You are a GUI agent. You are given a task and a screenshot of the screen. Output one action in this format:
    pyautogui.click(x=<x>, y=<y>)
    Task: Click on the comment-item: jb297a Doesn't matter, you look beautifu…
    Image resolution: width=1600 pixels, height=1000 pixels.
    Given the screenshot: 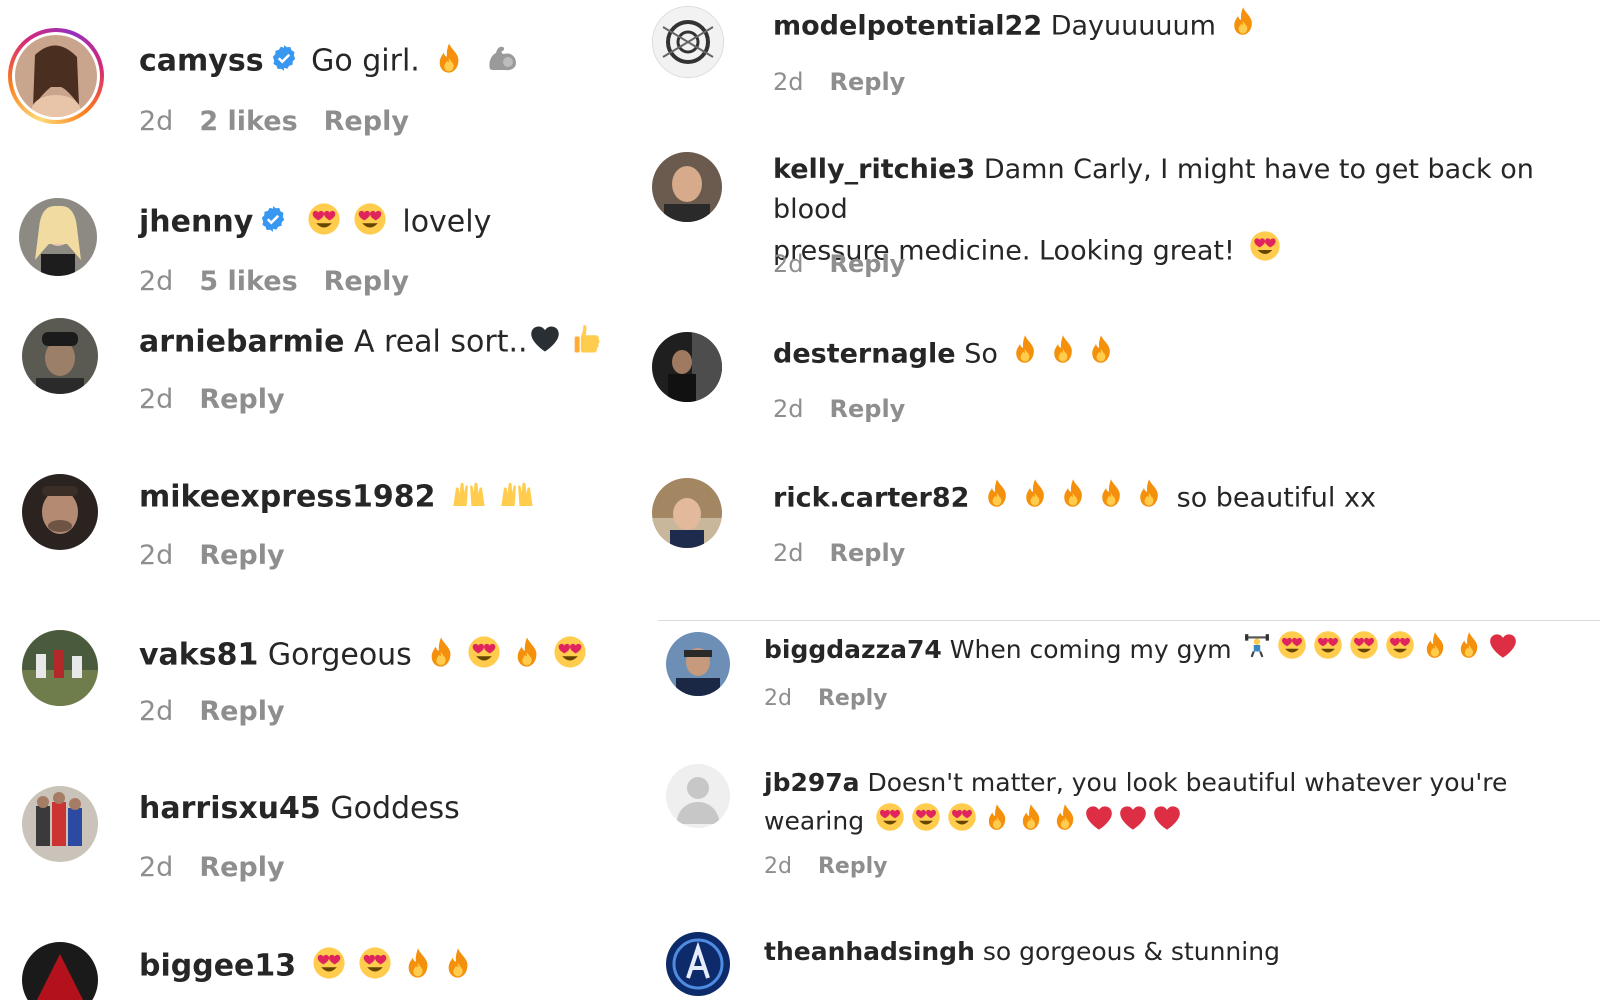 What is the action you would take?
    pyautogui.click(x=1130, y=829)
    